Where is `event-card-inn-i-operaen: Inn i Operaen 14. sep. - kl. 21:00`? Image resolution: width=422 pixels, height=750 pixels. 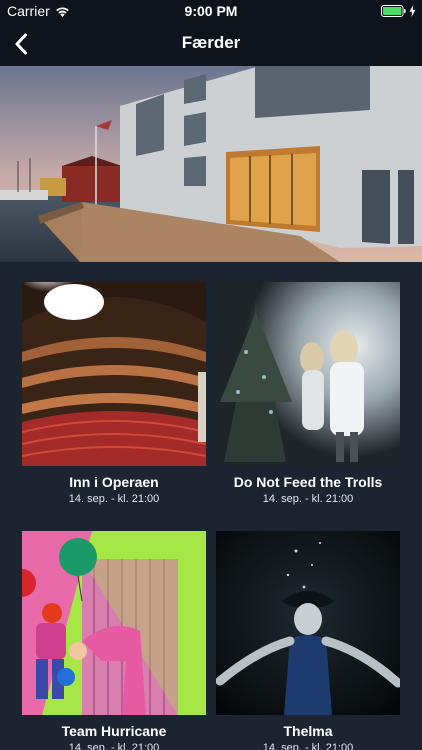
event-card-inn-i-operaen: Inn i Operaen 14. sep. - kl. 21:00 is located at coordinates (114, 393).